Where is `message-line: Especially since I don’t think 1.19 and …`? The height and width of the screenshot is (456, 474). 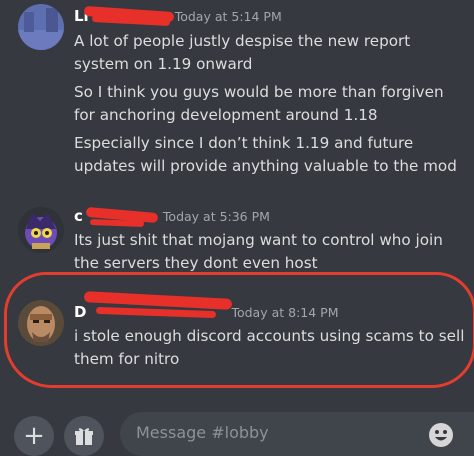
message-line: Especially since I don’t think 1.19 and … is located at coordinates (244, 143).